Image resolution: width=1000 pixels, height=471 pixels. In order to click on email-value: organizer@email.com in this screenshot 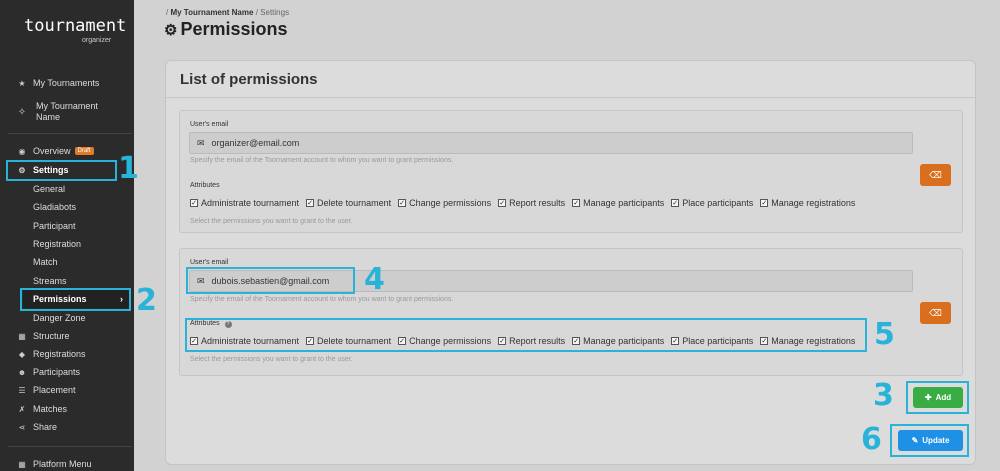, I will do `click(255, 143)`.